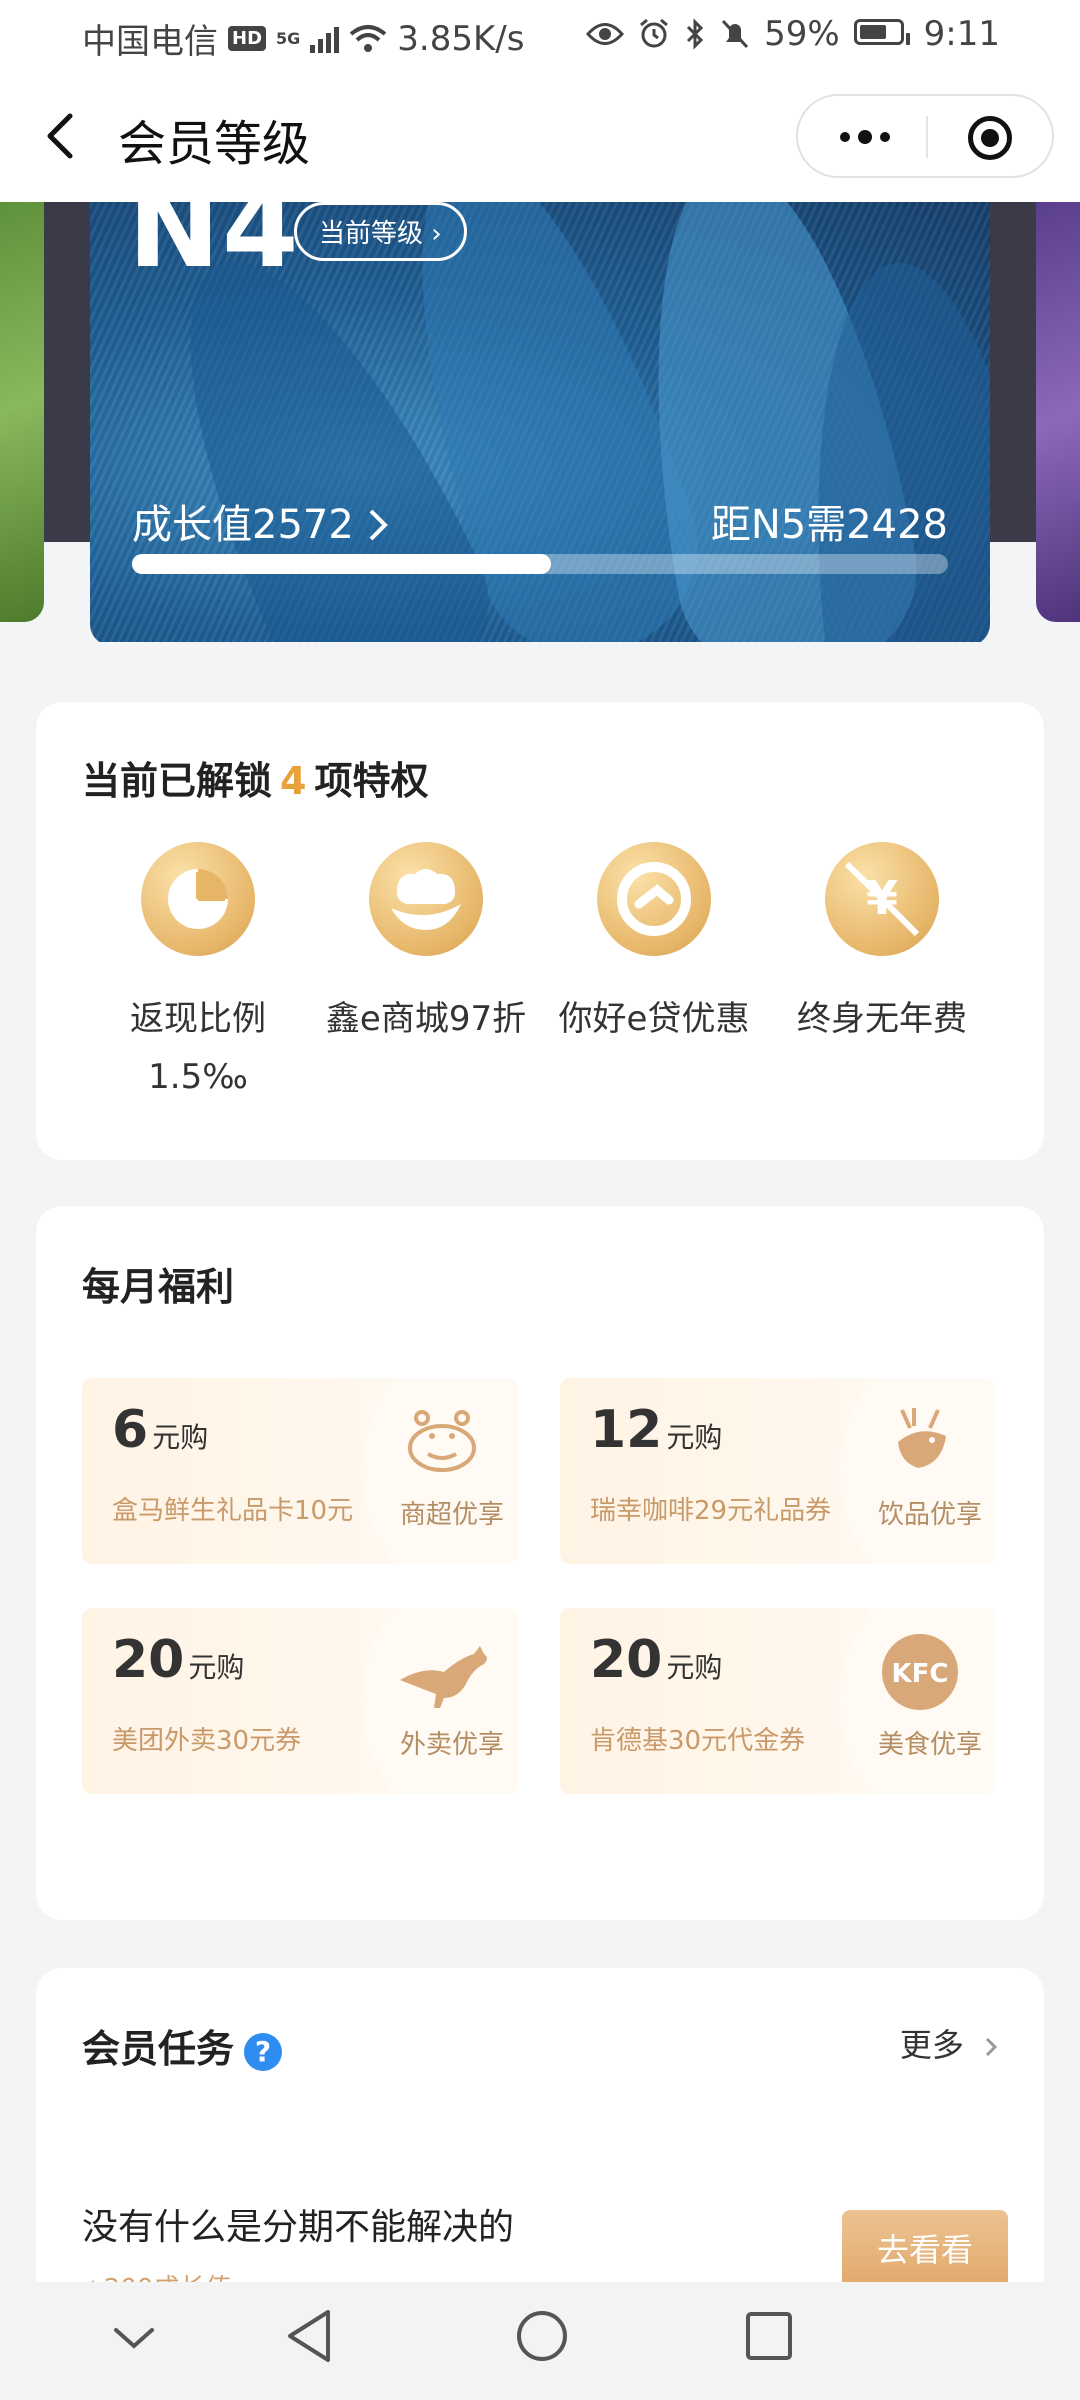 Image resolution: width=1080 pixels, height=2400 pixels. What do you see at coordinates (214, 247) in the screenshot?
I see `level-name: N4` at bounding box center [214, 247].